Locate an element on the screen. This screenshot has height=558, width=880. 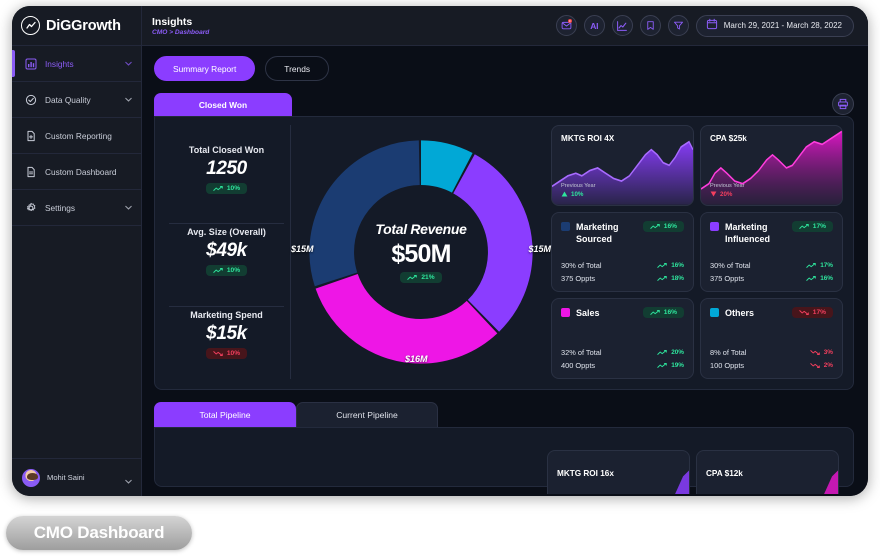
user-profile: Mohit Saini is located at coordinates (76, 477).